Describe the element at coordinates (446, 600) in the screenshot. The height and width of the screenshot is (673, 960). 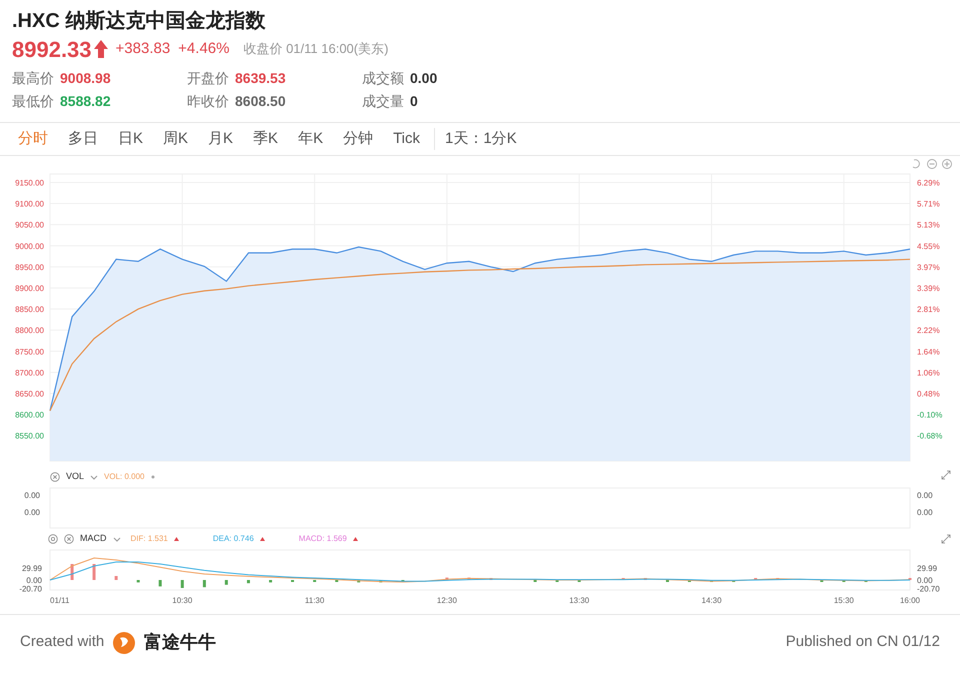
I see `time-axis-label: 12:30` at that location.